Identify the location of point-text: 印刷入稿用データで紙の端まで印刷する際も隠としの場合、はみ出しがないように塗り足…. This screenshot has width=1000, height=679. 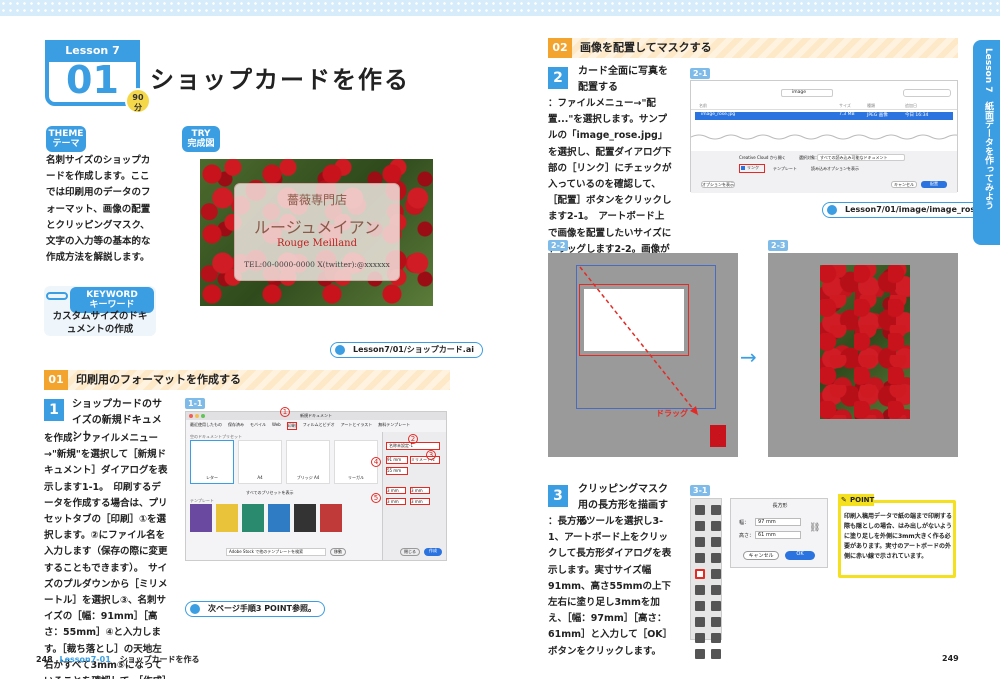
(898, 536).